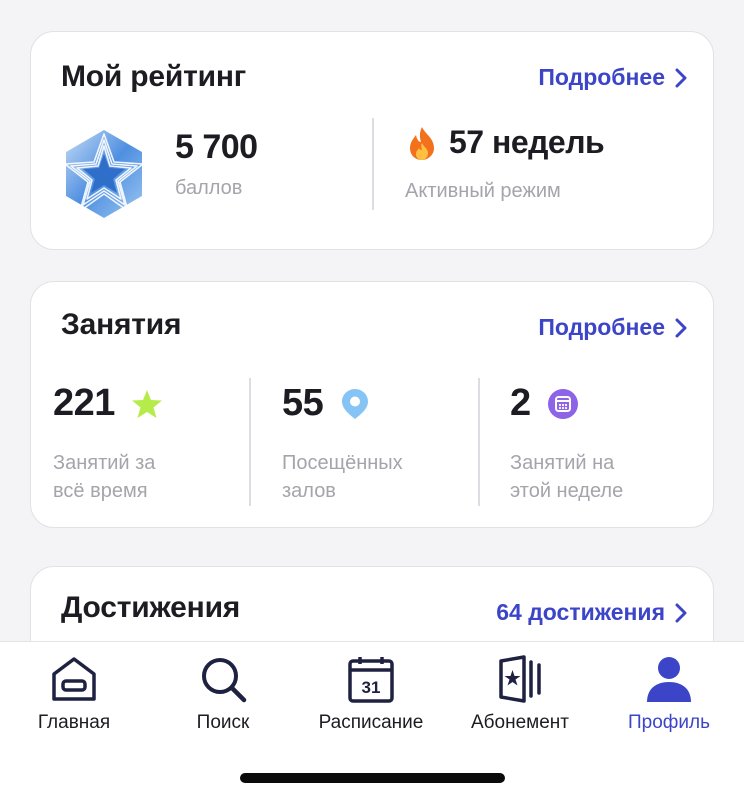  What do you see at coordinates (74, 722) in the screenshot?
I see `tab-label: Главная` at bounding box center [74, 722].